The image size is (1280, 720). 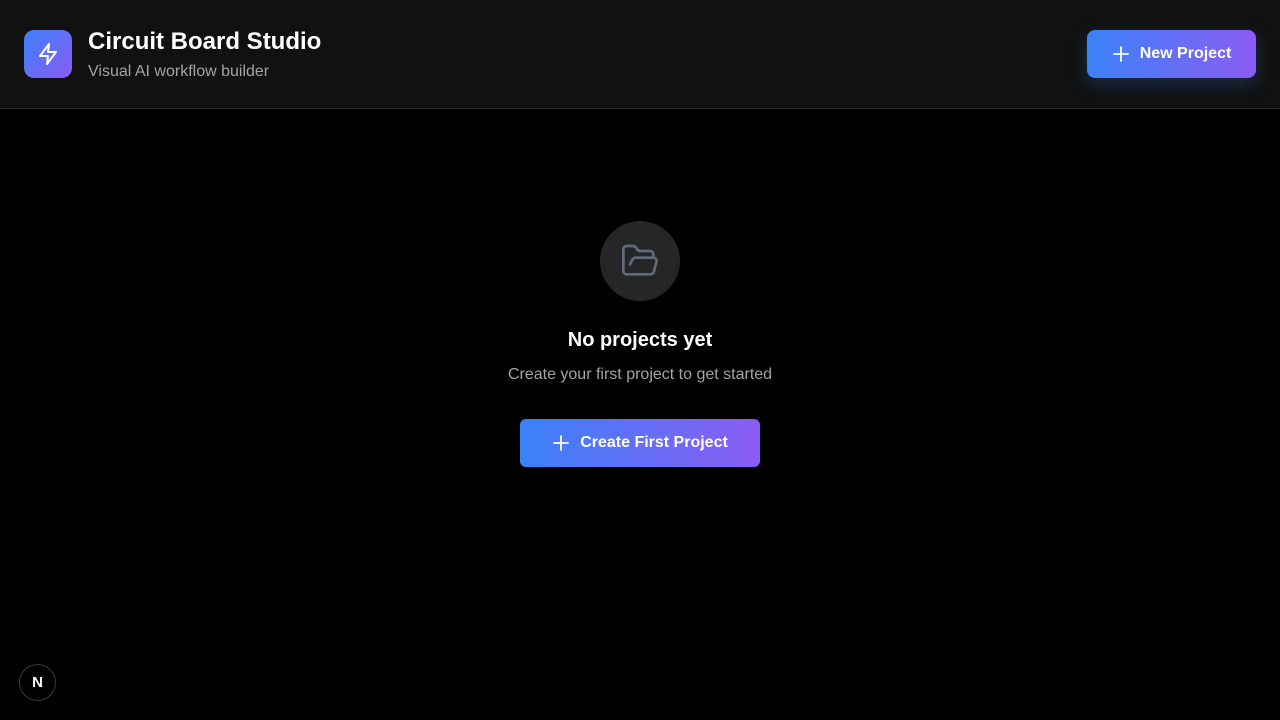 I want to click on empty-state-description: Create your first project to get started, so click(x=640, y=374).